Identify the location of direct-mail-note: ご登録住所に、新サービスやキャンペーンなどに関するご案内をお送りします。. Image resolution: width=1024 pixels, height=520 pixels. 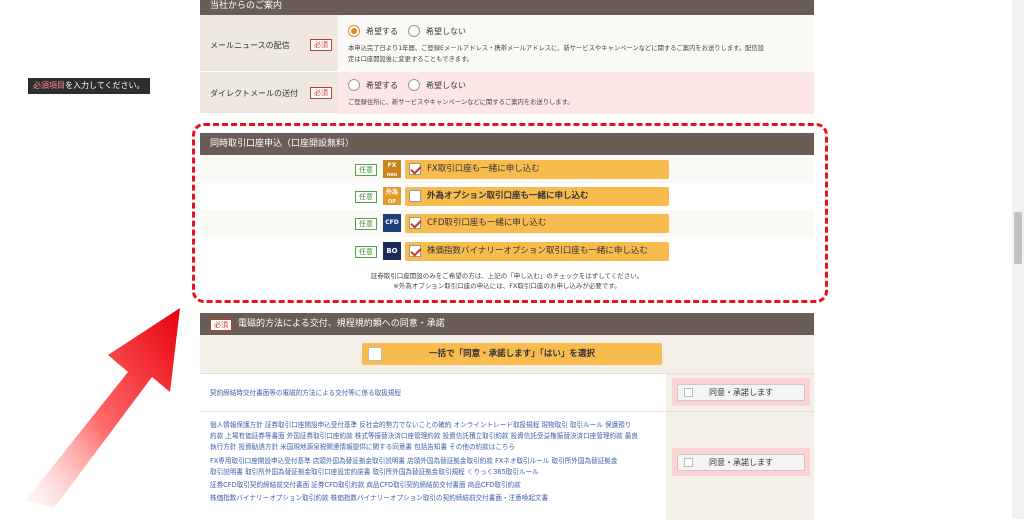
(461, 102).